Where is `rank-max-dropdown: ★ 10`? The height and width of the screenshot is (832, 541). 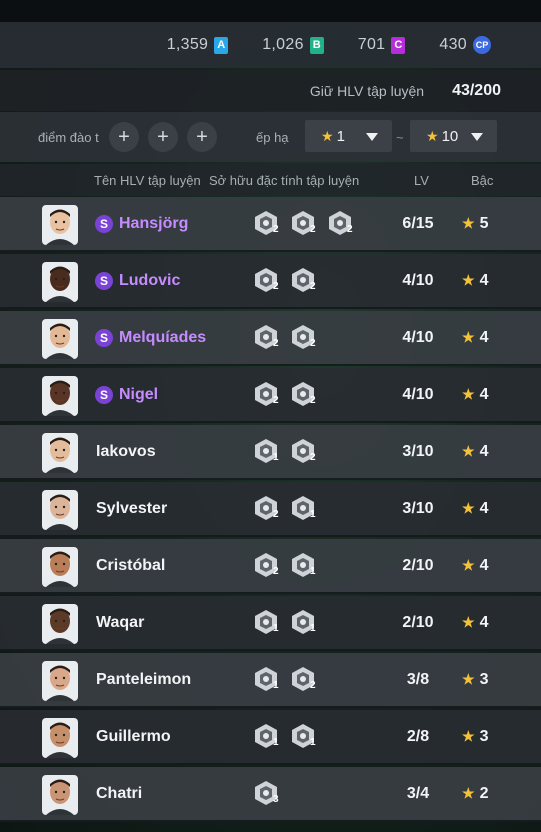 rank-max-dropdown: ★ 10 is located at coordinates (453, 136).